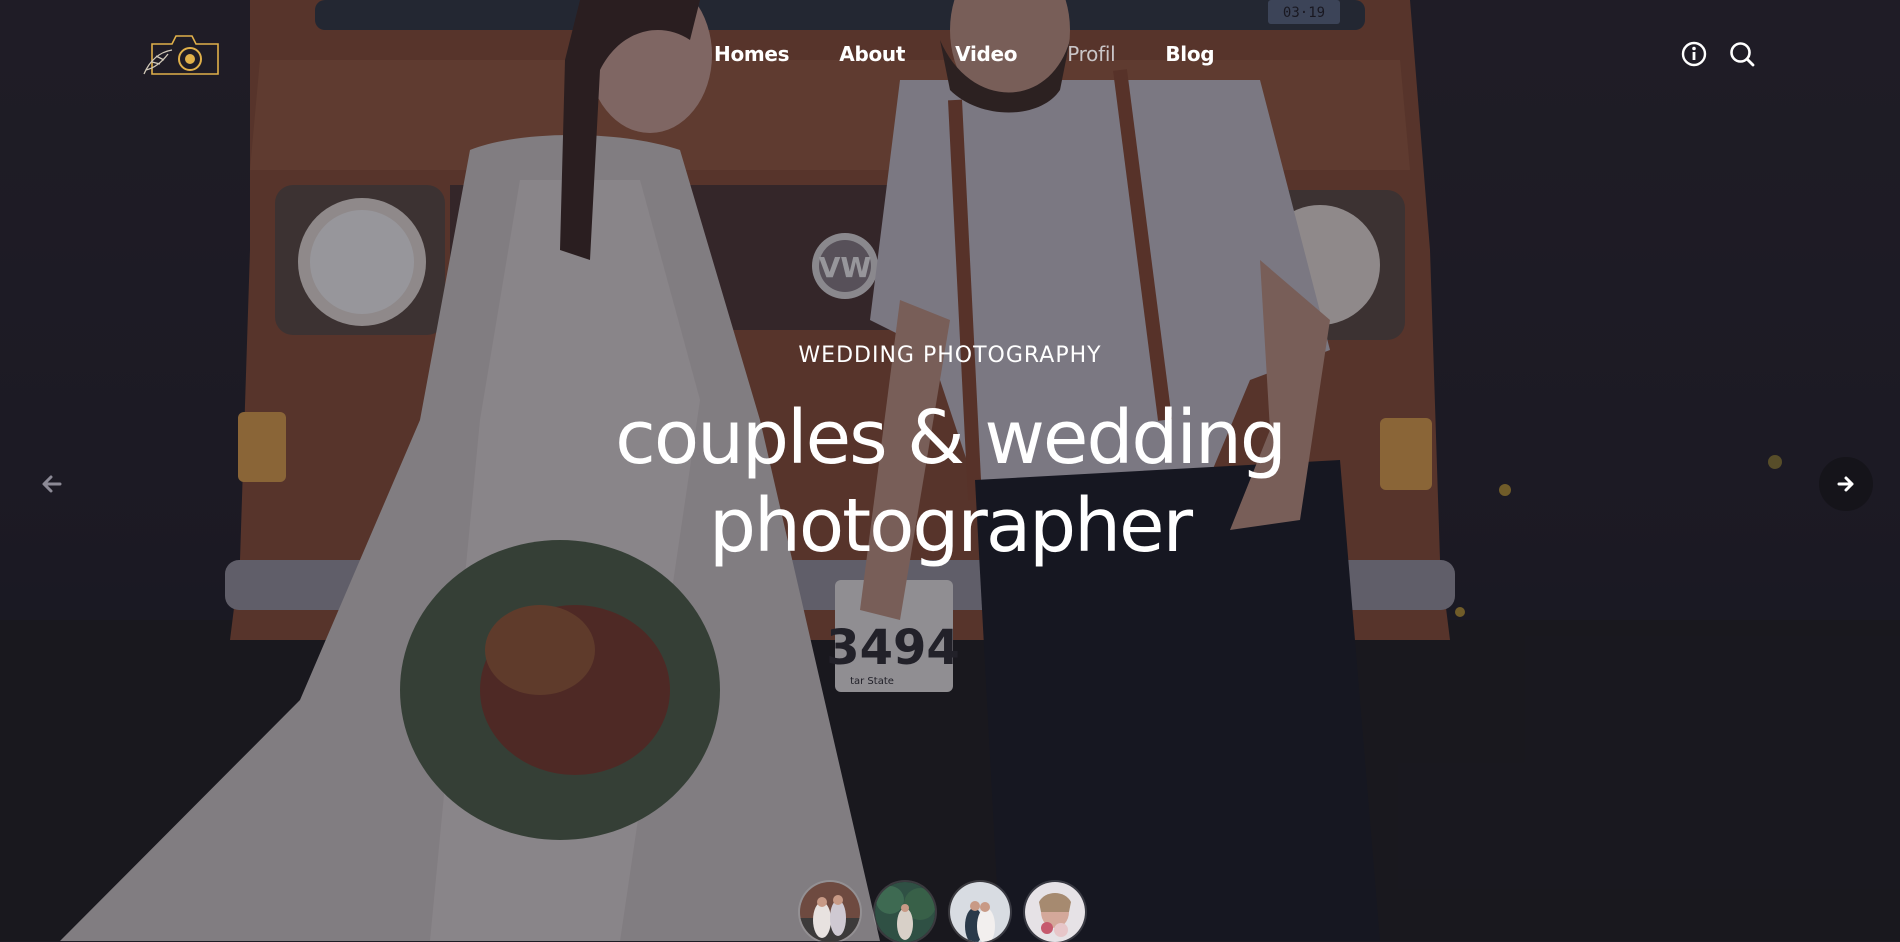  I want to click on hero-headline-line2: photographer, so click(950, 526).